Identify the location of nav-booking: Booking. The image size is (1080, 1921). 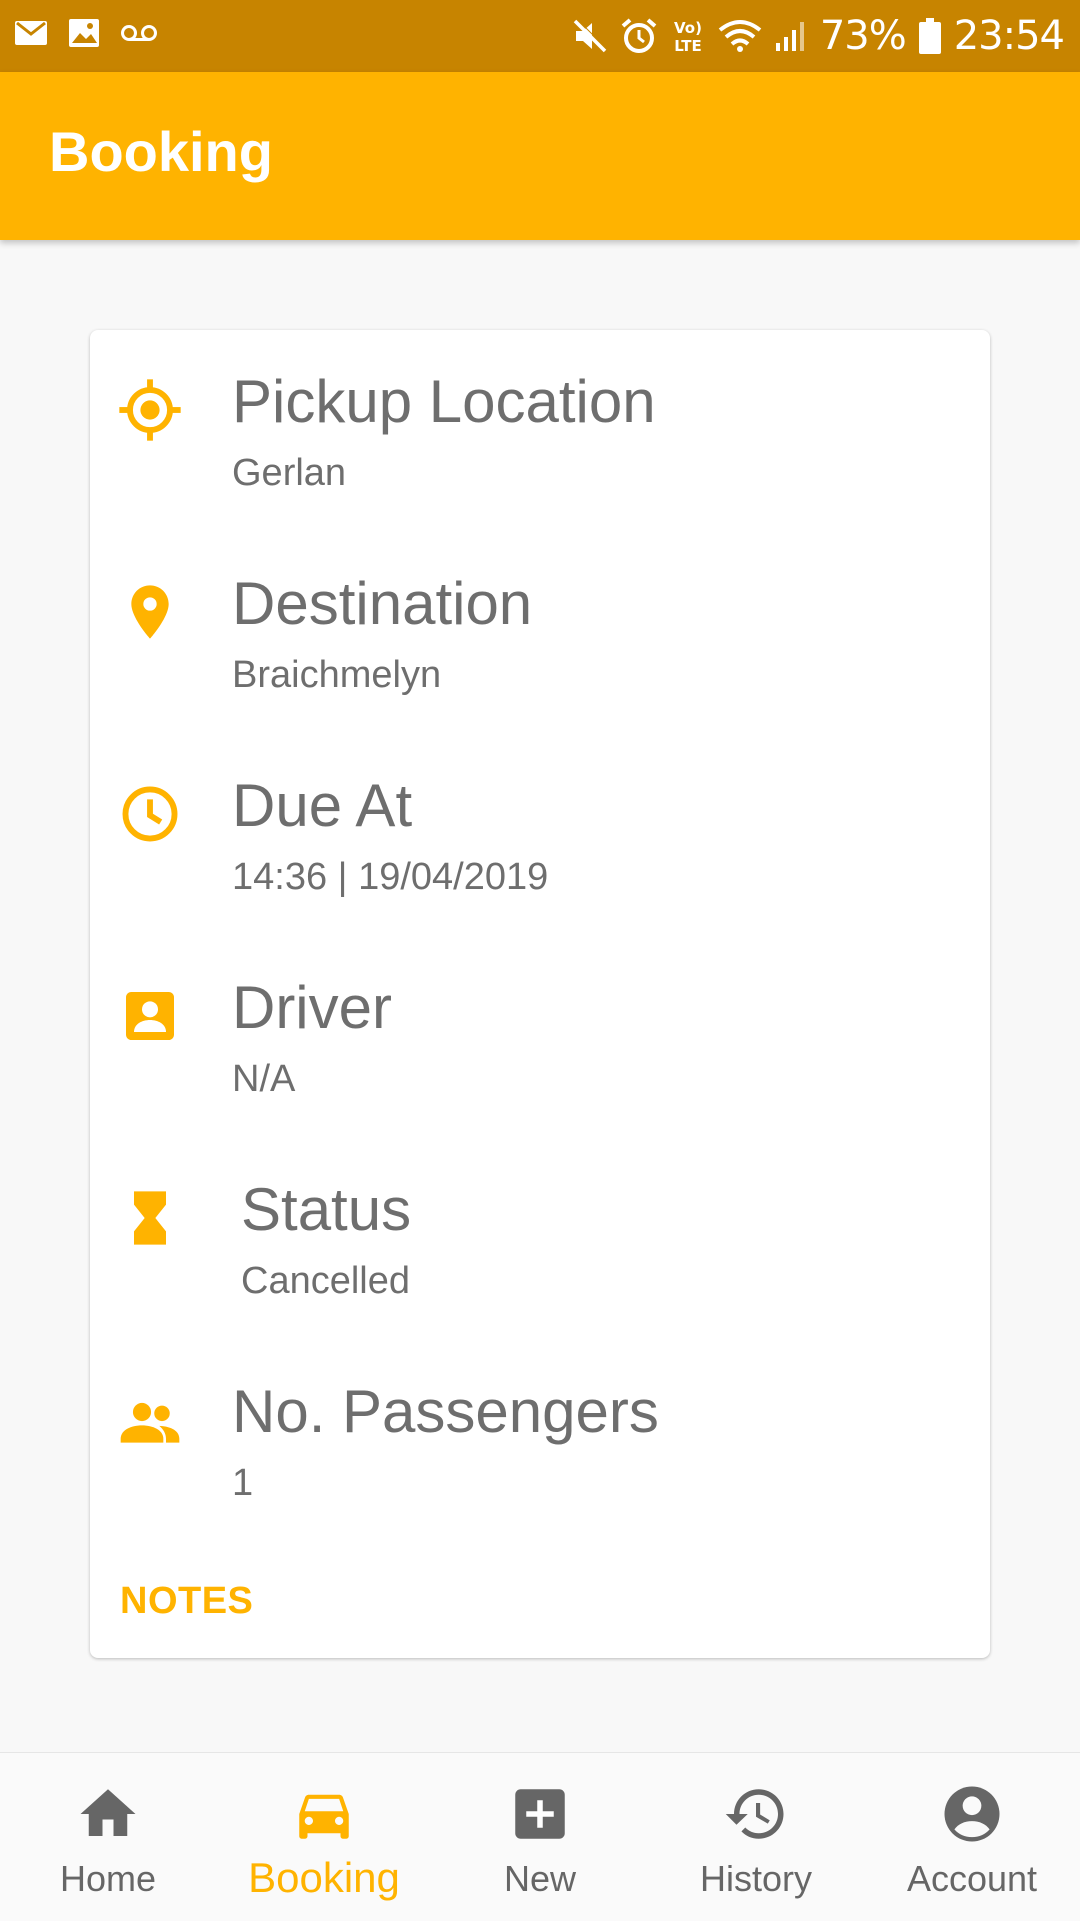
(324, 1837).